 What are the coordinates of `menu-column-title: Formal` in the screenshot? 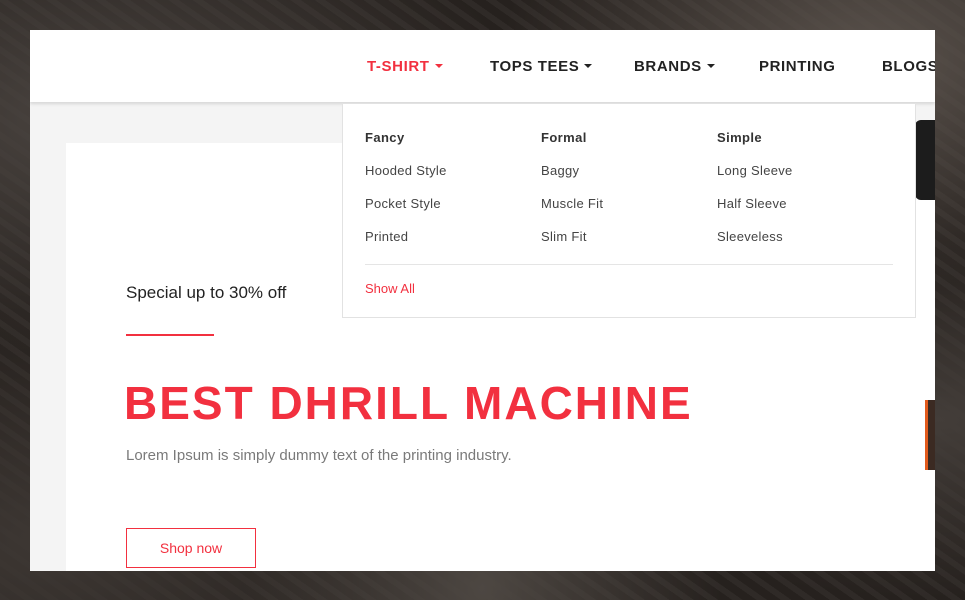 It's located at (564, 137).